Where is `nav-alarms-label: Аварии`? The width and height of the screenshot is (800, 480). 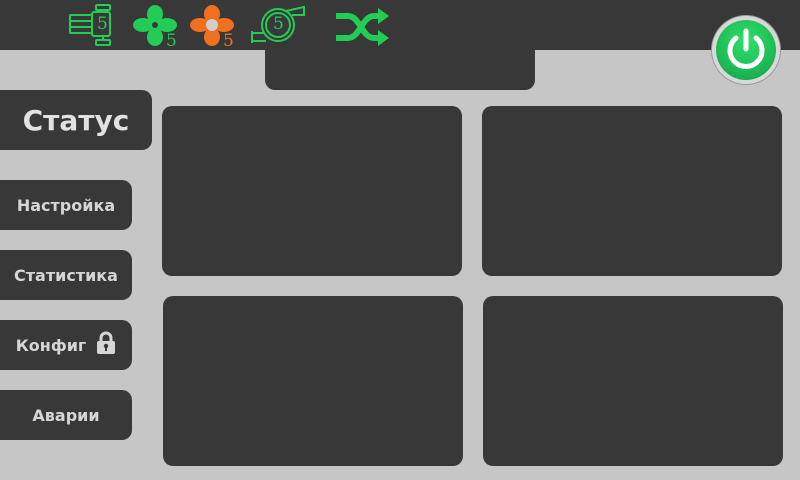
nav-alarms-label: Аварии is located at coordinates (66, 415).